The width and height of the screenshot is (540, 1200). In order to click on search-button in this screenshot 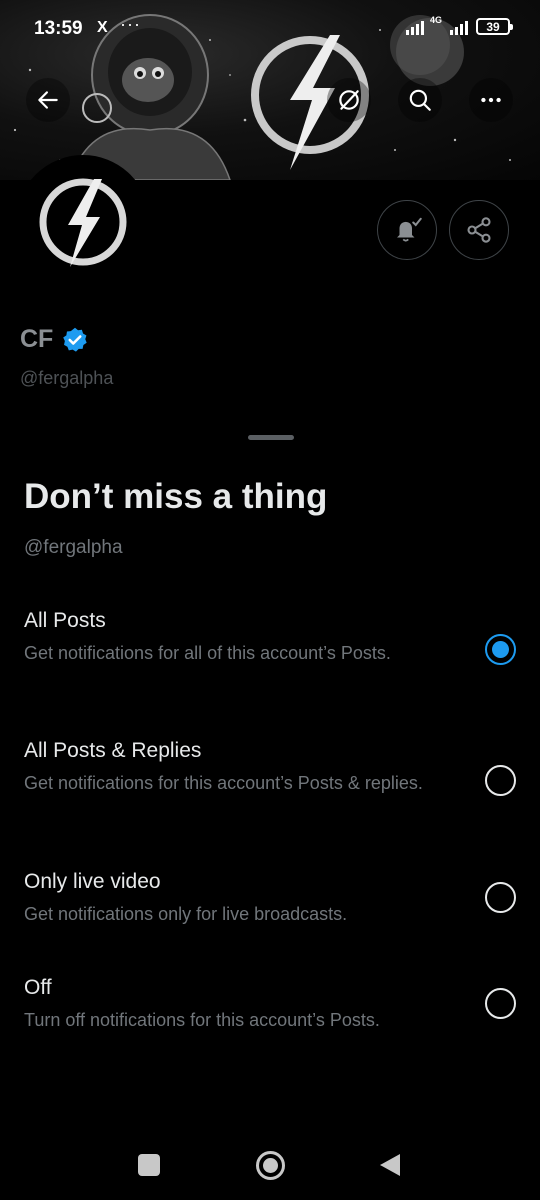, I will do `click(420, 100)`.